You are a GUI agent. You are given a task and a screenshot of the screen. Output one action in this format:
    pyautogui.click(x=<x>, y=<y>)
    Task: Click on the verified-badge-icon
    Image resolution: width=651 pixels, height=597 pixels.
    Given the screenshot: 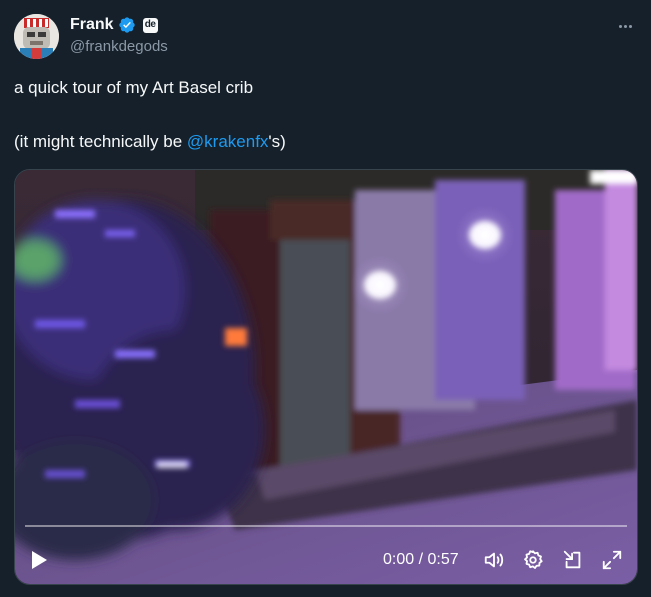 What is the action you would take?
    pyautogui.click(x=127, y=25)
    